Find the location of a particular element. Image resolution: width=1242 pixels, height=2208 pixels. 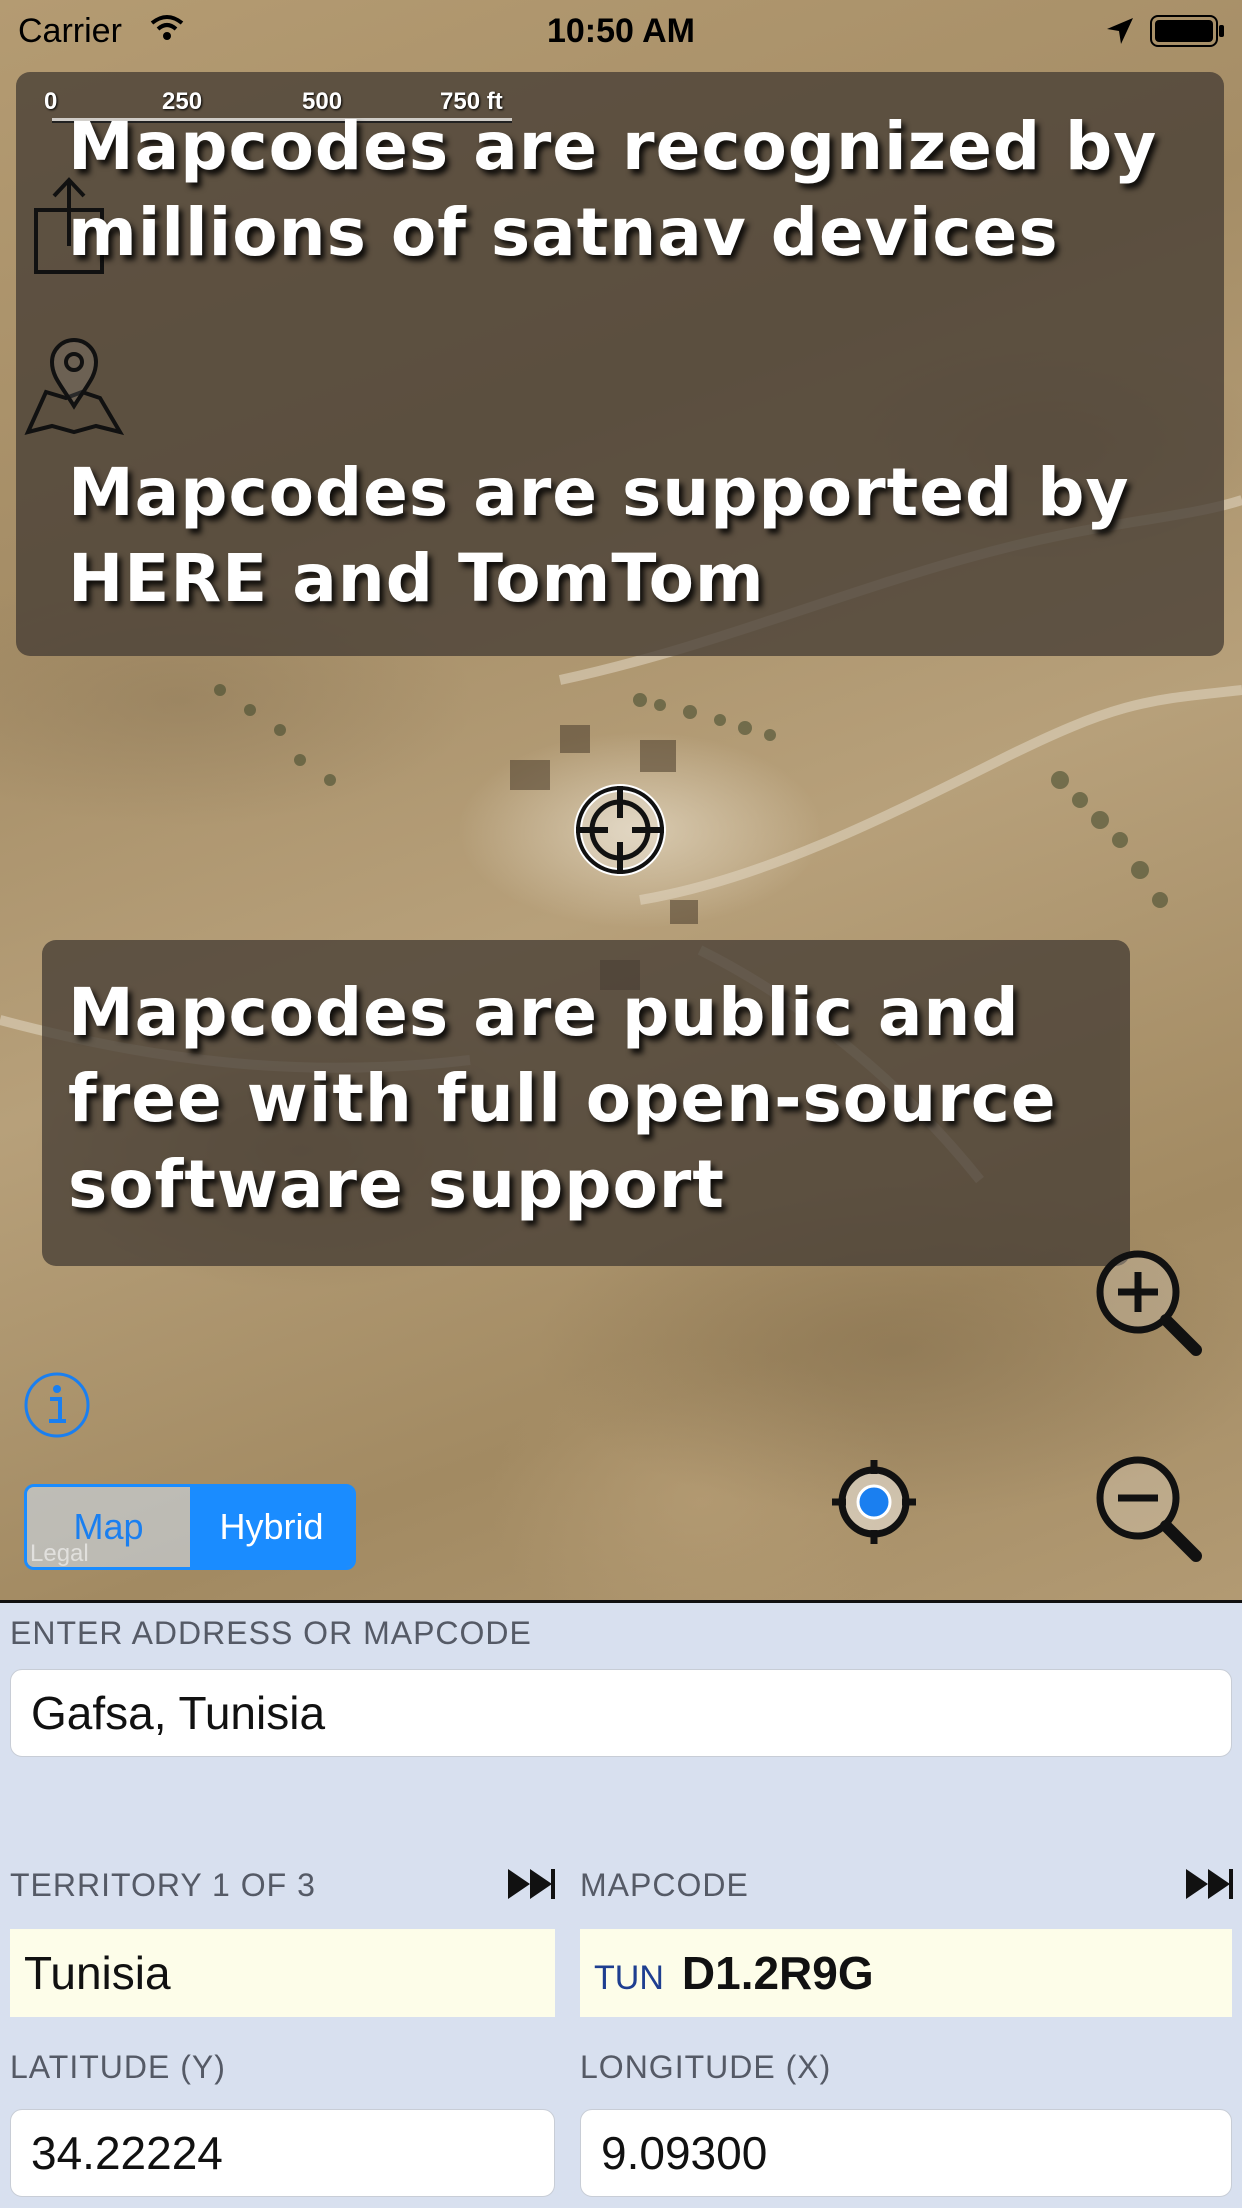

my-location-icon is located at coordinates (874, 1502).